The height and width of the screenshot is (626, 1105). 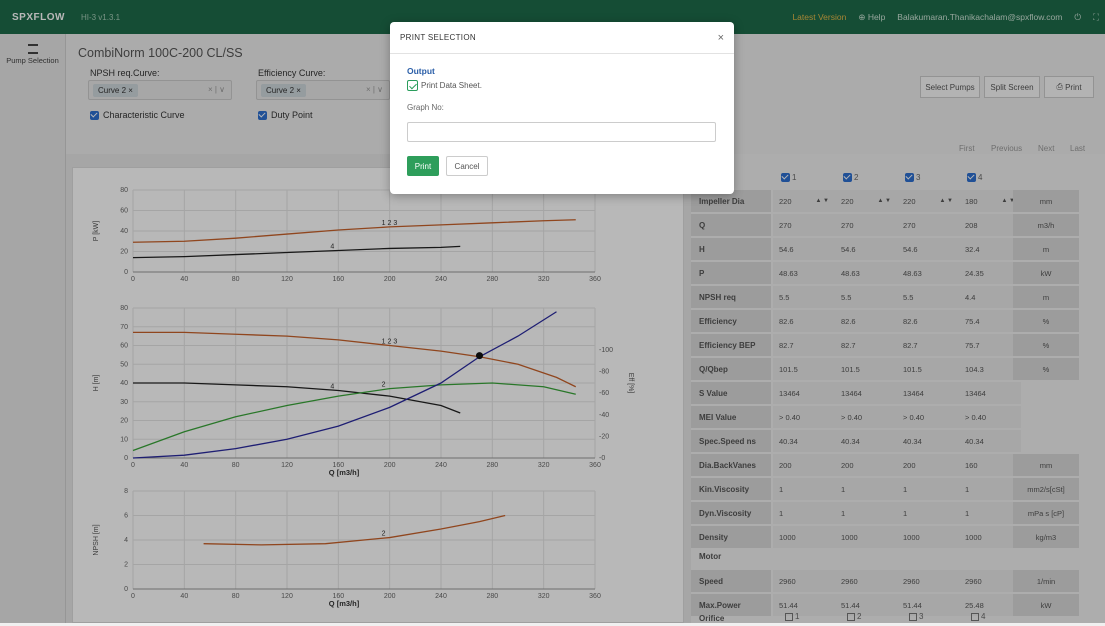 I want to click on checkbox-icon, so click(x=412, y=85).